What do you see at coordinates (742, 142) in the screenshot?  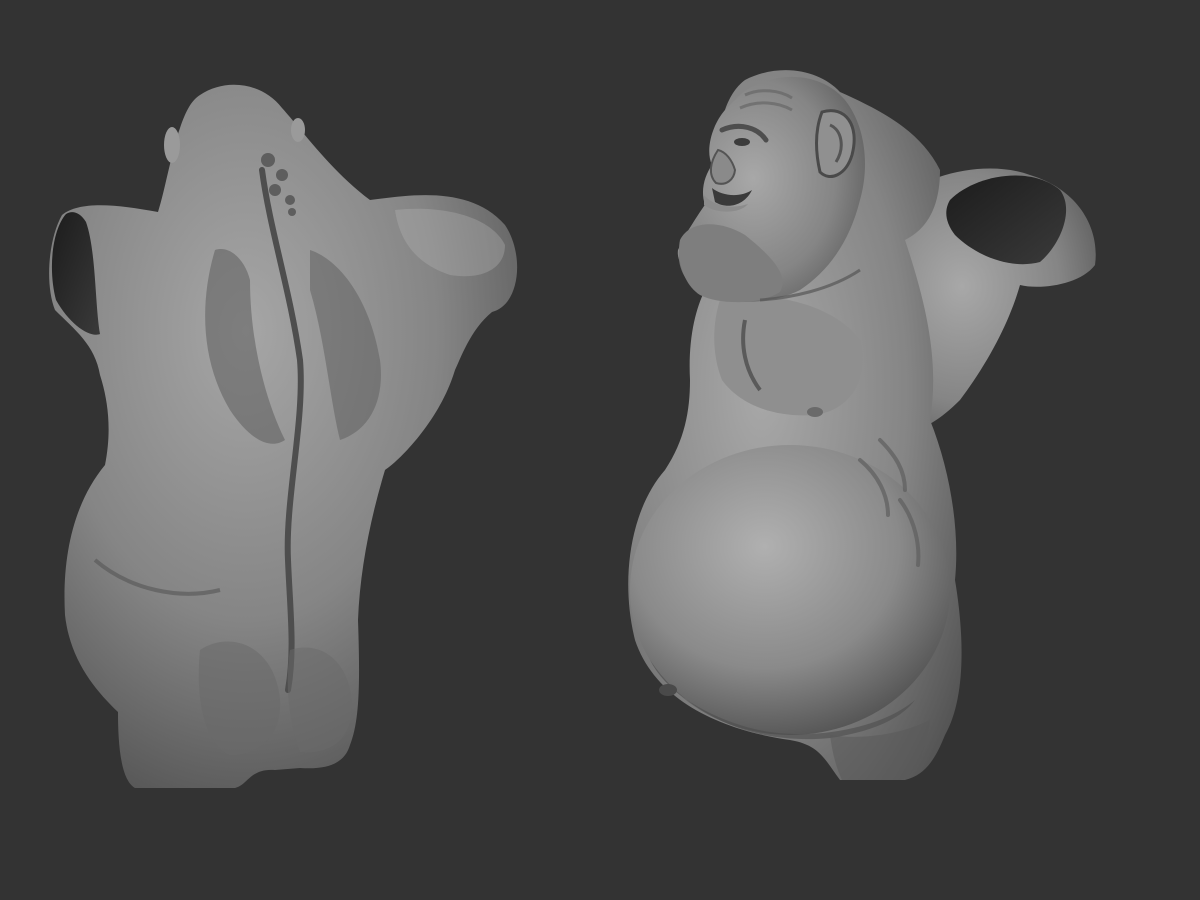 I see `eye` at bounding box center [742, 142].